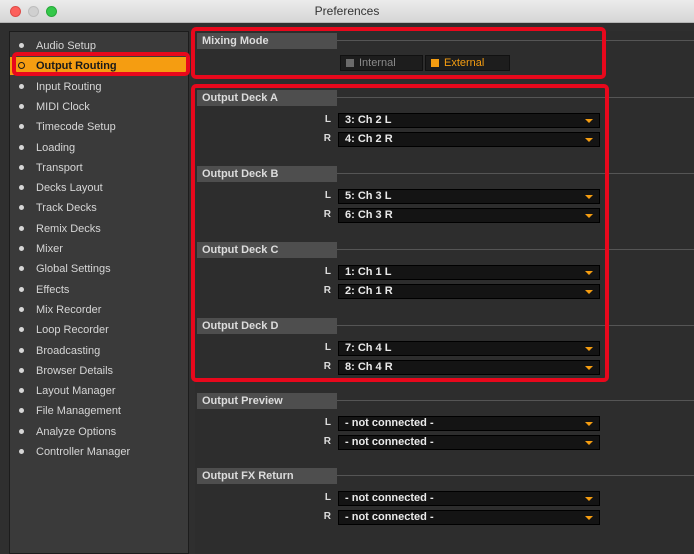 This screenshot has width=694, height=554. I want to click on sidebar-item-label: Global Settings, so click(73, 269).